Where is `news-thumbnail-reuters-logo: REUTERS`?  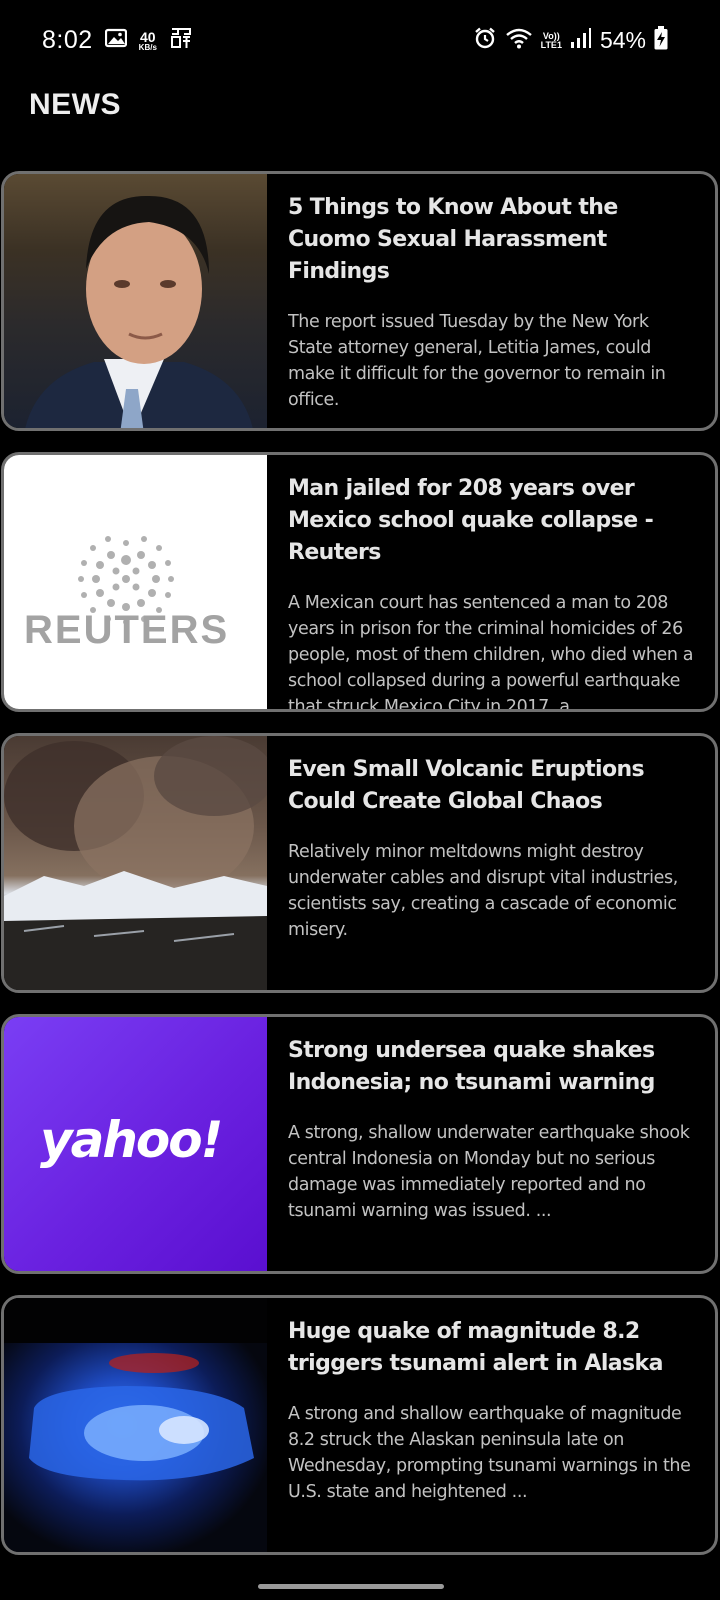 news-thumbnail-reuters-logo: REUTERS is located at coordinates (135, 582).